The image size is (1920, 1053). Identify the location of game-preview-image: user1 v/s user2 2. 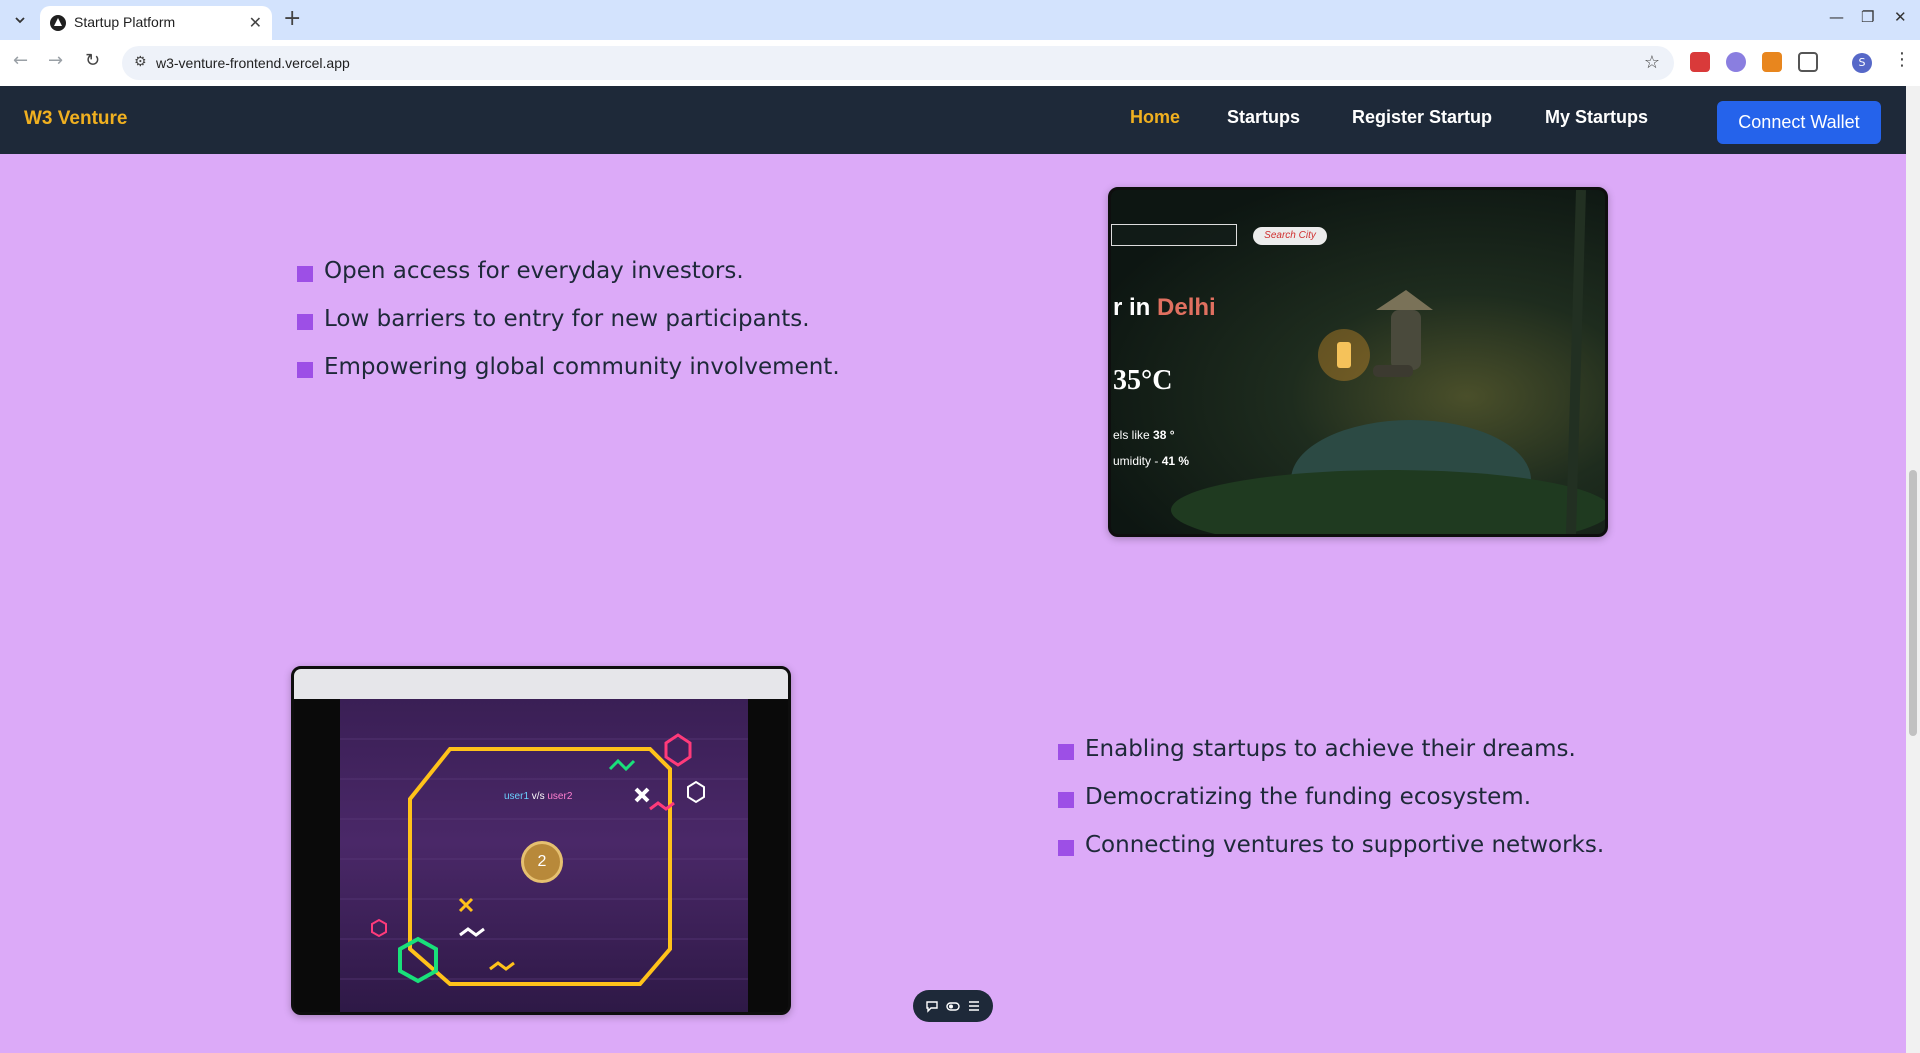
(541, 840).